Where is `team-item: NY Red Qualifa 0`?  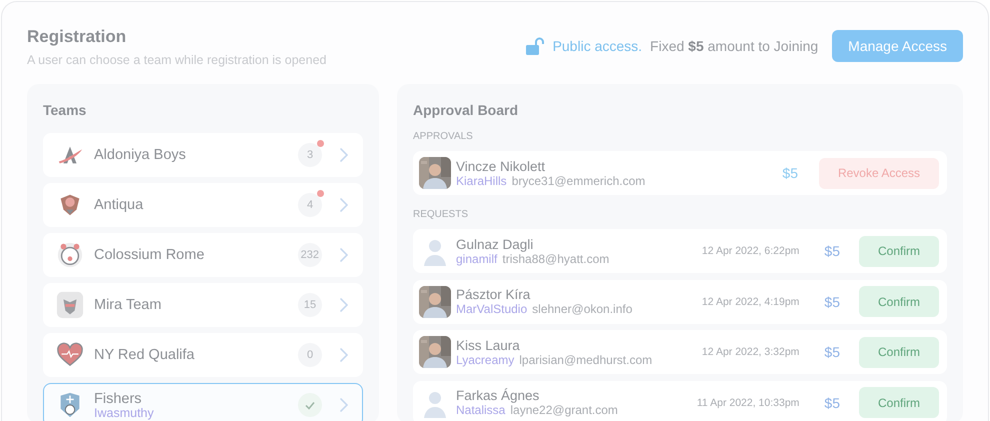
team-item: NY Red Qualifa 0 is located at coordinates (203, 355).